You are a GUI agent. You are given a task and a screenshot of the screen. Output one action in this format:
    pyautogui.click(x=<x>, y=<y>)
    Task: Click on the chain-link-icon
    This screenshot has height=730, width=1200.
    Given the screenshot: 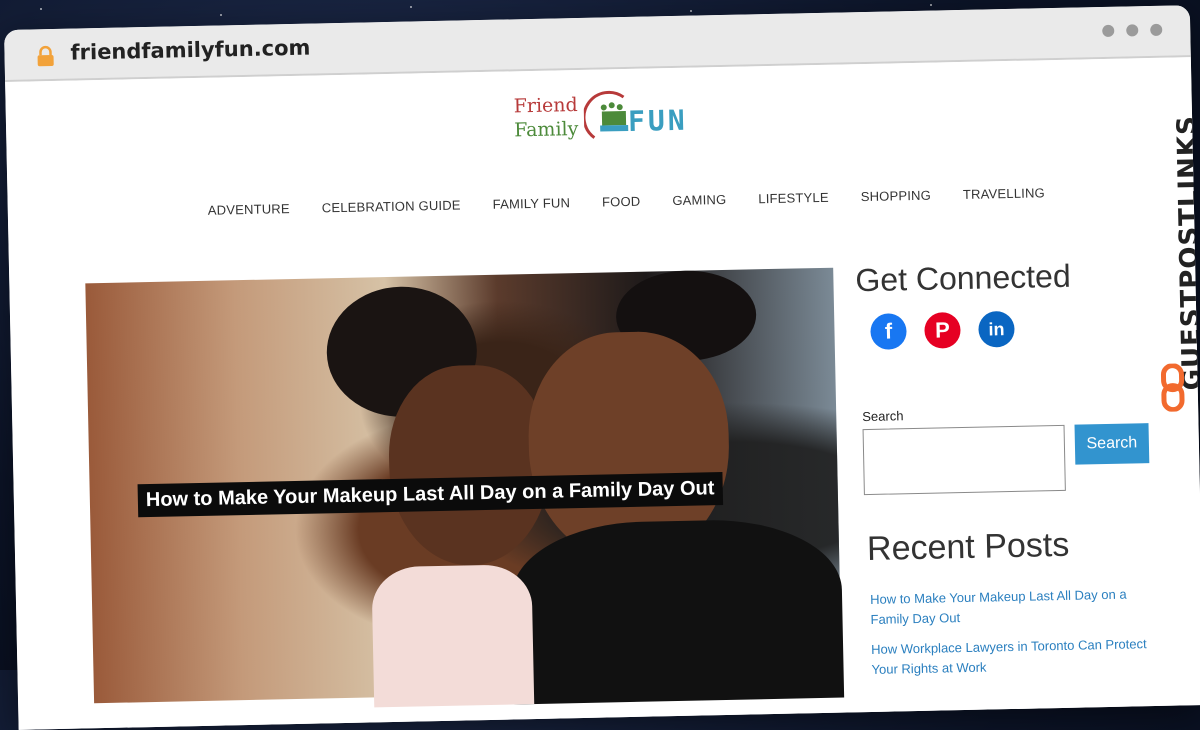 What is the action you would take?
    pyautogui.click(x=1172, y=387)
    